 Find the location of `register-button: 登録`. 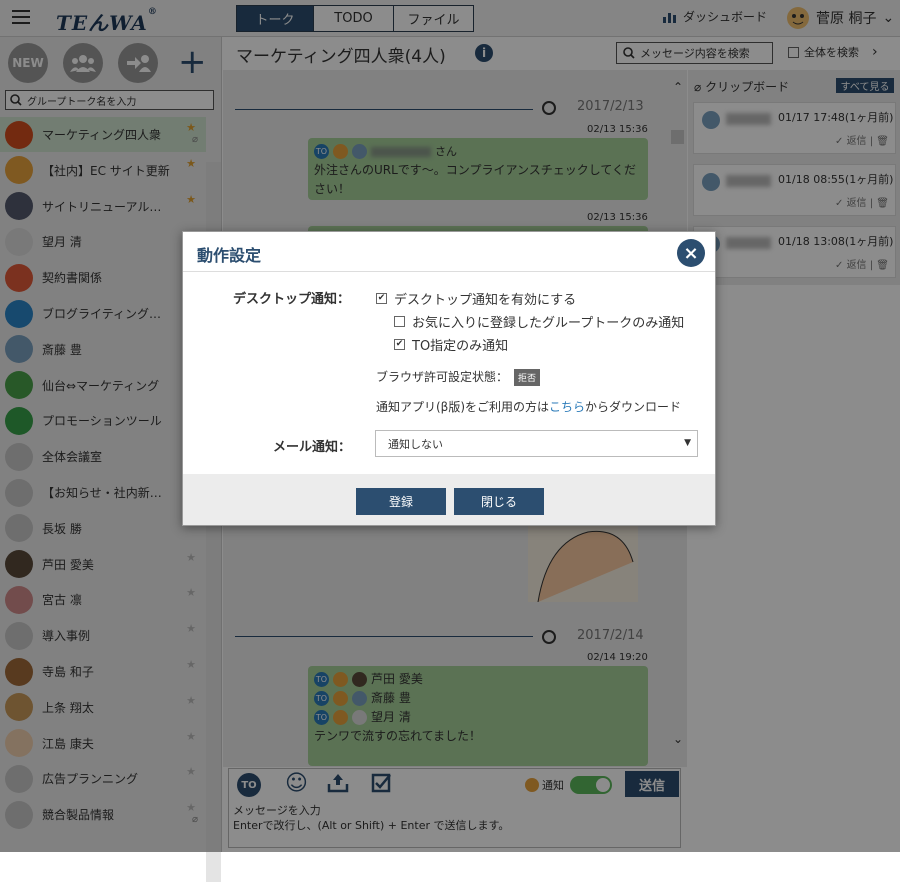

register-button: 登録 is located at coordinates (401, 501).